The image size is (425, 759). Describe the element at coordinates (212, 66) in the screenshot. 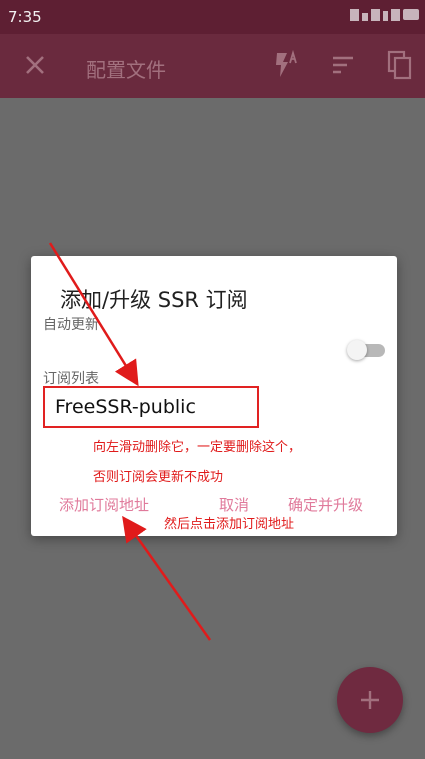

I see `app-bar: 配置文件` at that location.